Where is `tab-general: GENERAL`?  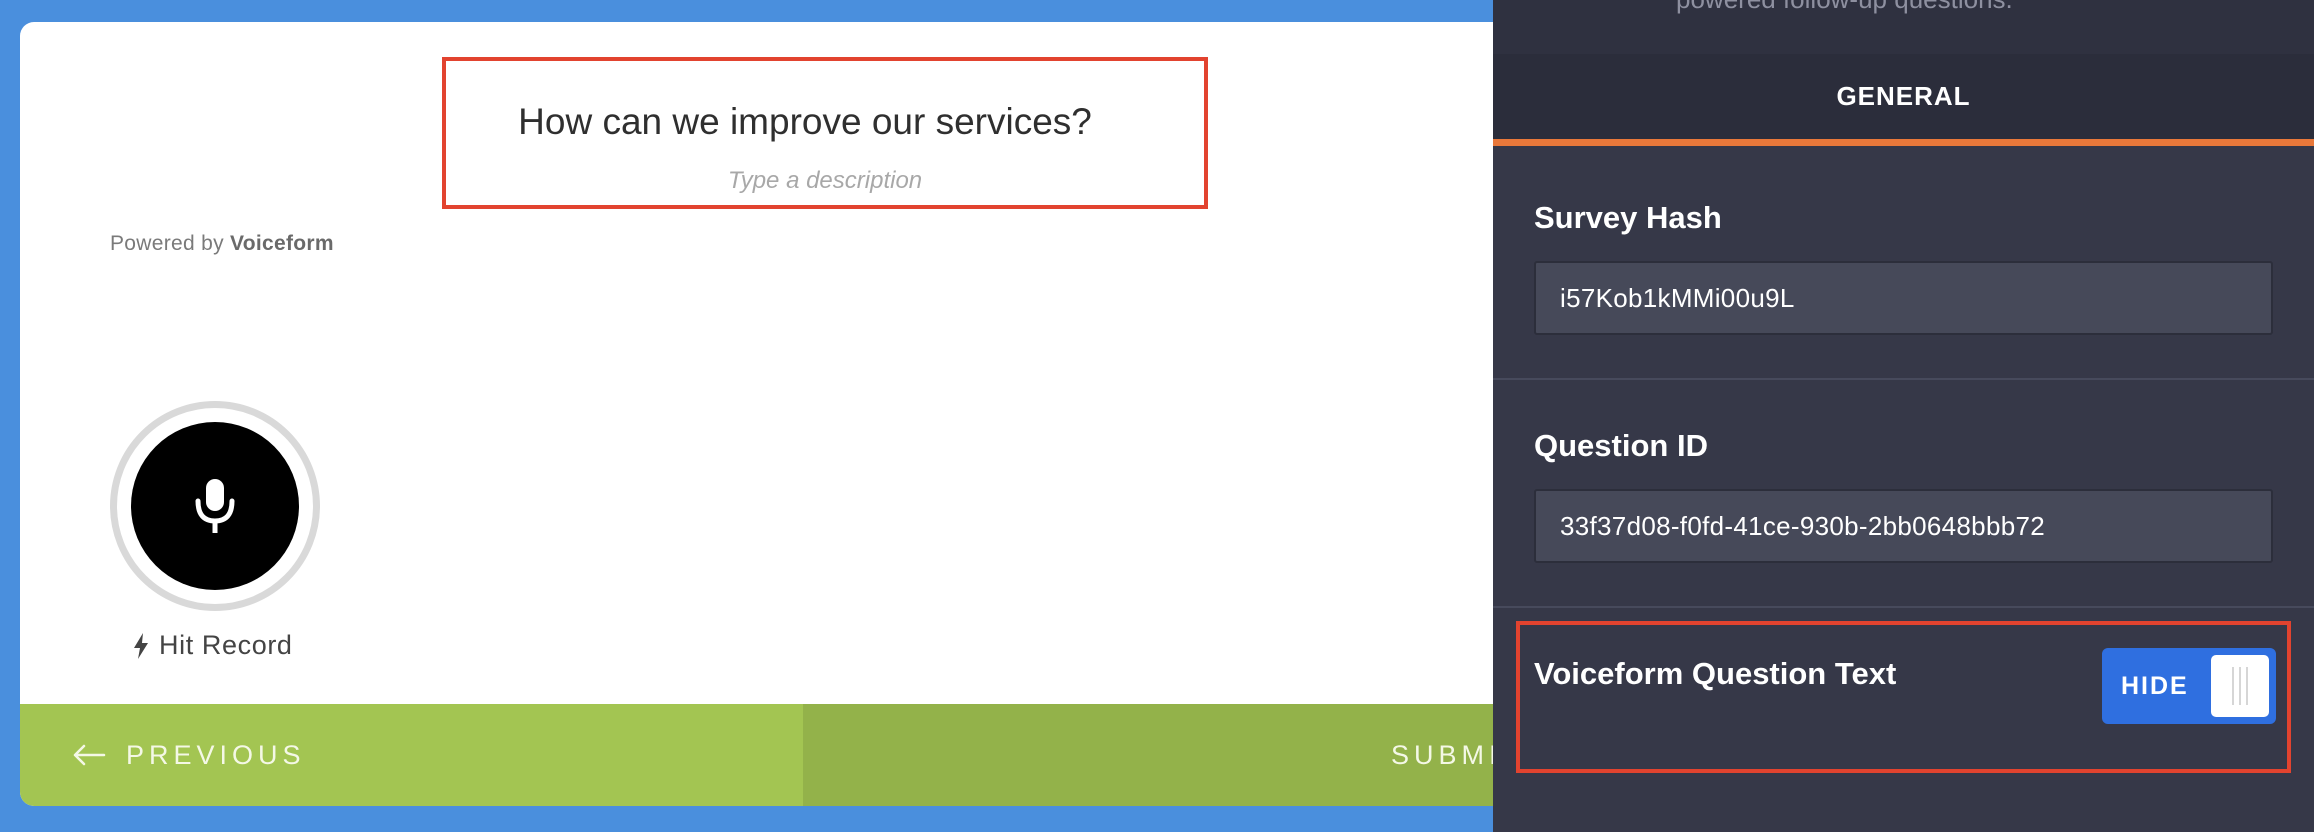 tab-general: GENERAL is located at coordinates (1903, 96).